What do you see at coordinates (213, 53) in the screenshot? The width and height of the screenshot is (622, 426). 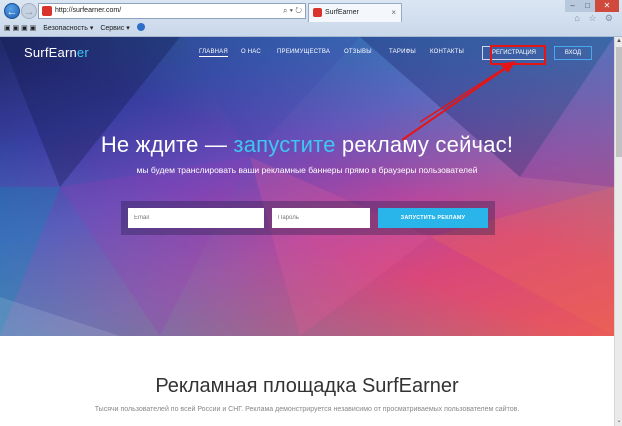 I see `menu-item-home: ГЛАВНАЯ` at bounding box center [213, 53].